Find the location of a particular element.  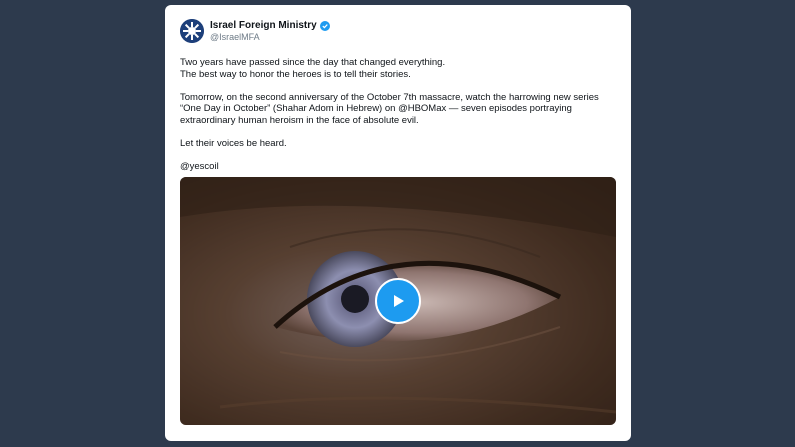

verified-badge-icon is located at coordinates (324, 25).